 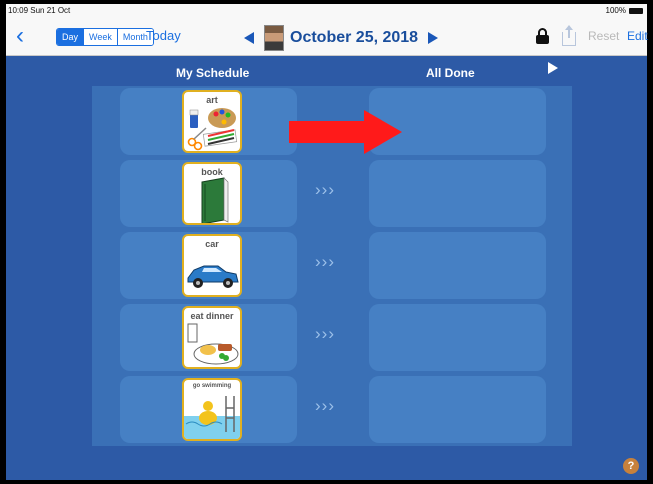 What do you see at coordinates (326, 11) in the screenshot?
I see `status-bar: 10:09 Sun 21 Oct 100%` at bounding box center [326, 11].